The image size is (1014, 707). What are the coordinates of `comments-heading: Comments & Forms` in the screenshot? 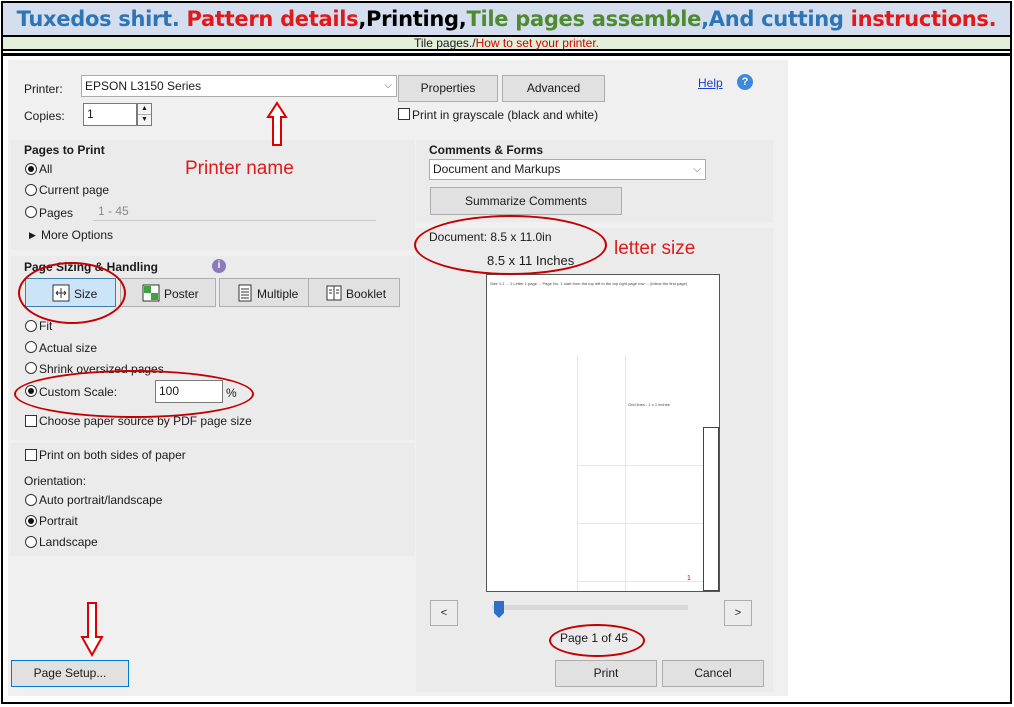 It's located at (486, 150).